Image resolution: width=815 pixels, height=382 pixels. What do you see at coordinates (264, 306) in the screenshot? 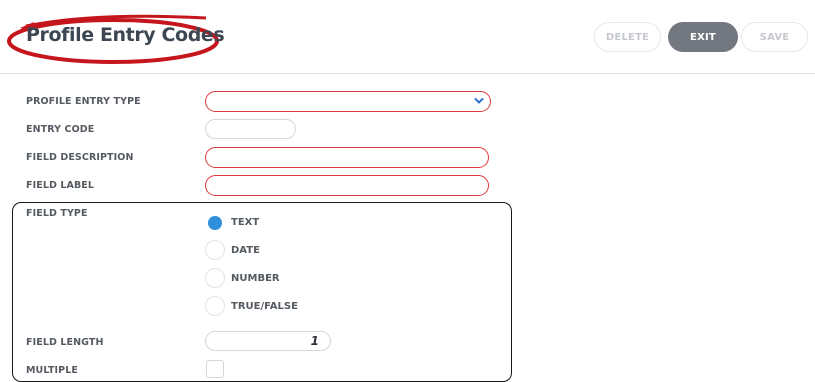
I see `radio-true-false-label: TRUE/FALSE` at bounding box center [264, 306].